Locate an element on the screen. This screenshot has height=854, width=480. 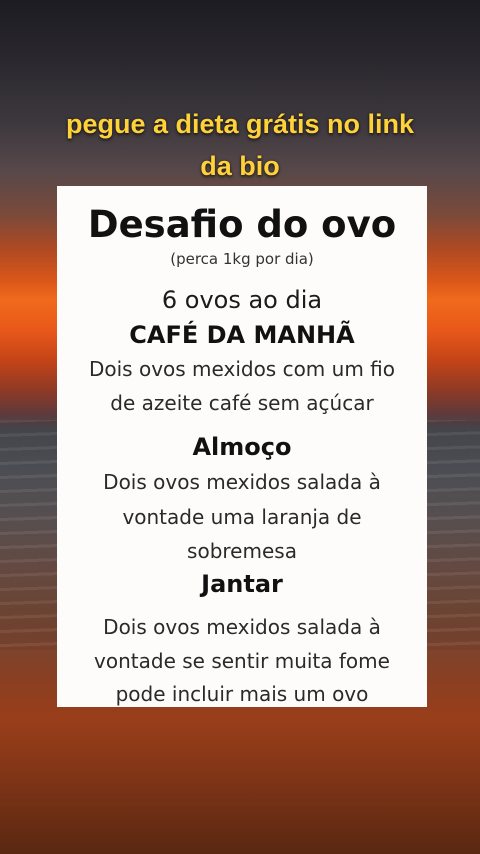
dinner-line-3: pode incluir mais um ovo is located at coordinates (242, 694).